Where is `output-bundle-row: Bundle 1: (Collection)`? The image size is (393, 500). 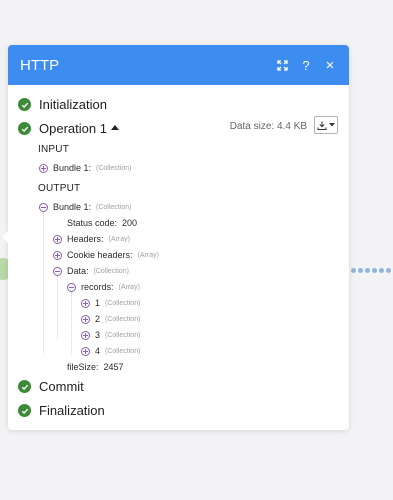
output-bundle-row: Bundle 1: (Collection) is located at coordinates (85, 207).